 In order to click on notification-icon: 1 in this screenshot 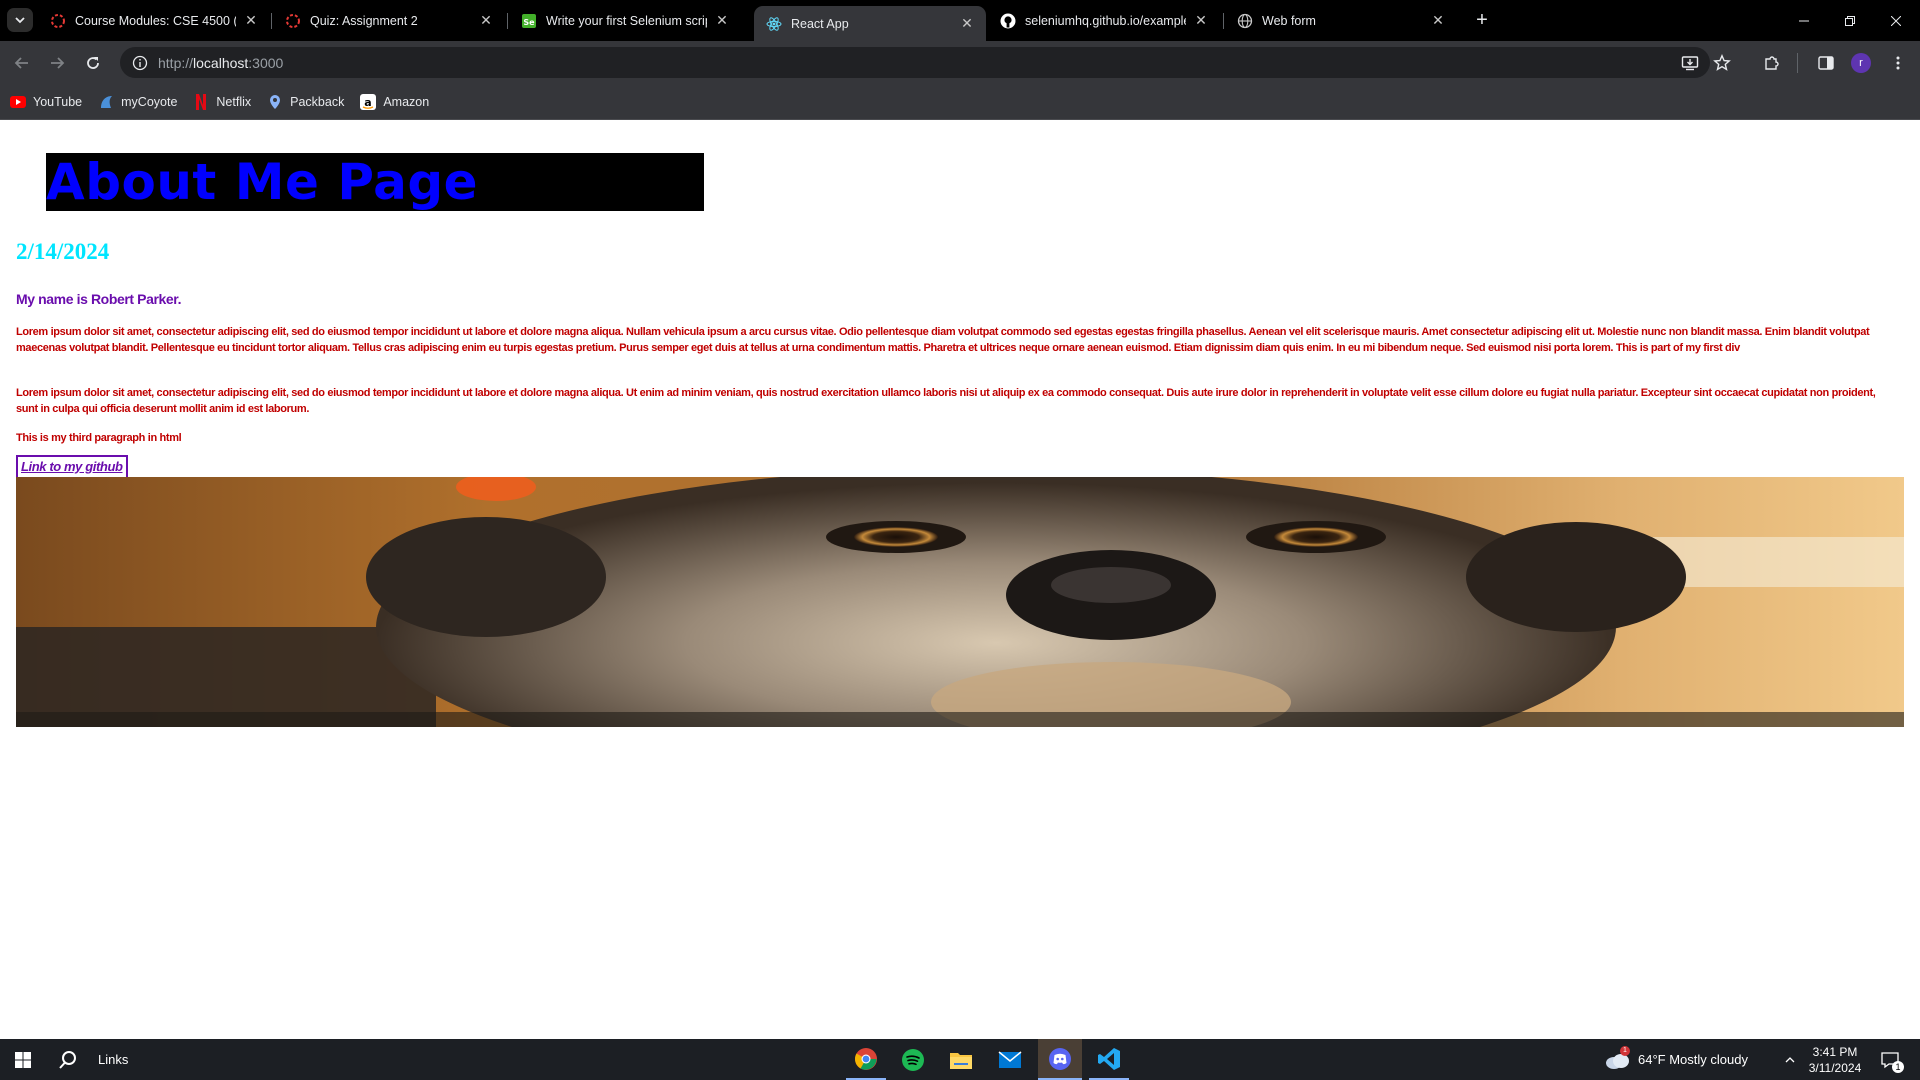, I will do `click(1892, 1062)`.